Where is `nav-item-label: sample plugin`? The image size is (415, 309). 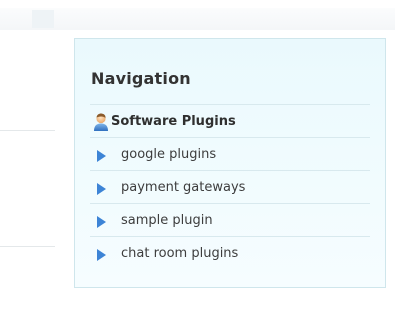
nav-item-label: sample plugin is located at coordinates (167, 220).